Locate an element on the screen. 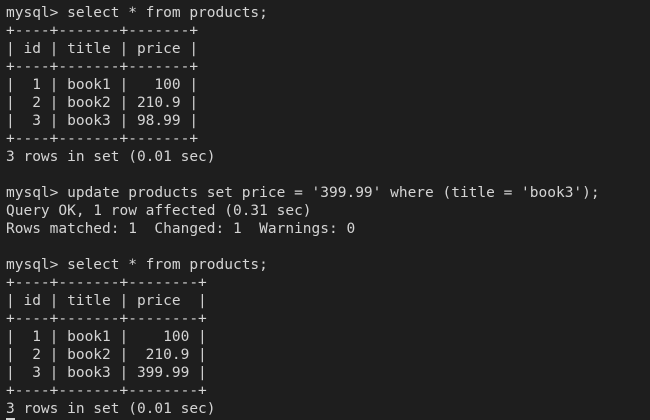  table-row: | 3 | book3 | 98.99 | is located at coordinates (102, 121).